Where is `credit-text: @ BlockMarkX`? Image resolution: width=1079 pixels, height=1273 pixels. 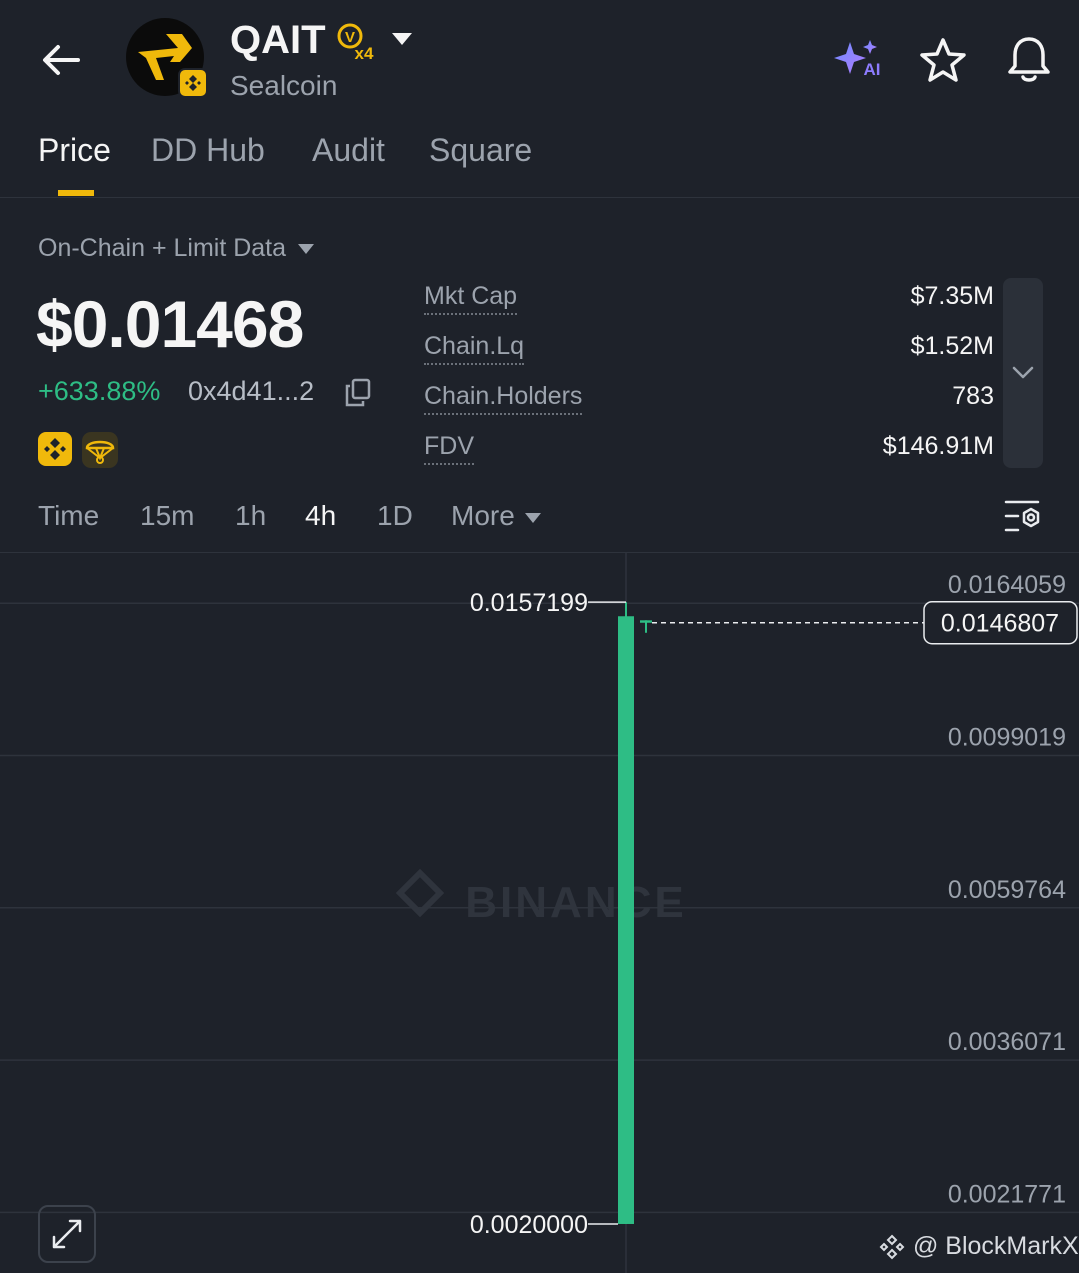
credit-text: @ BlockMarkX is located at coordinates (995, 1246).